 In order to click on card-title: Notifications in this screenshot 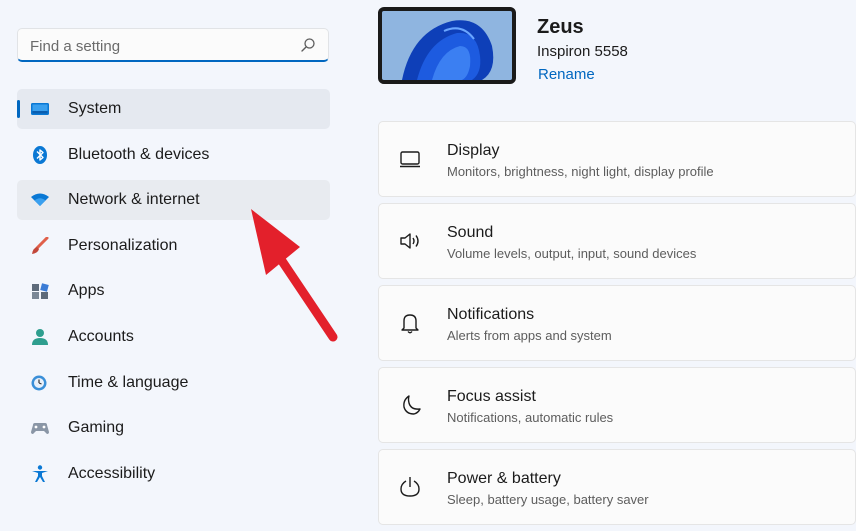, I will do `click(491, 314)`.